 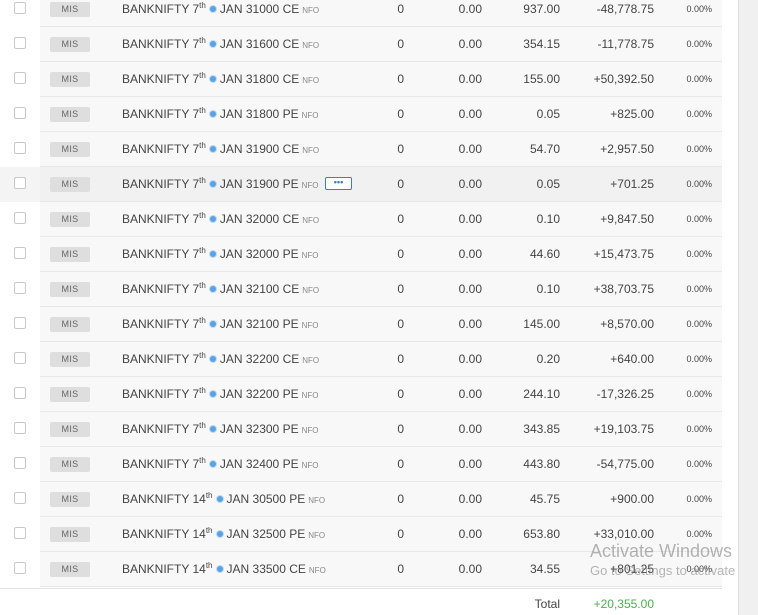 I want to click on strike-price: 31000, so click(x=262, y=9).